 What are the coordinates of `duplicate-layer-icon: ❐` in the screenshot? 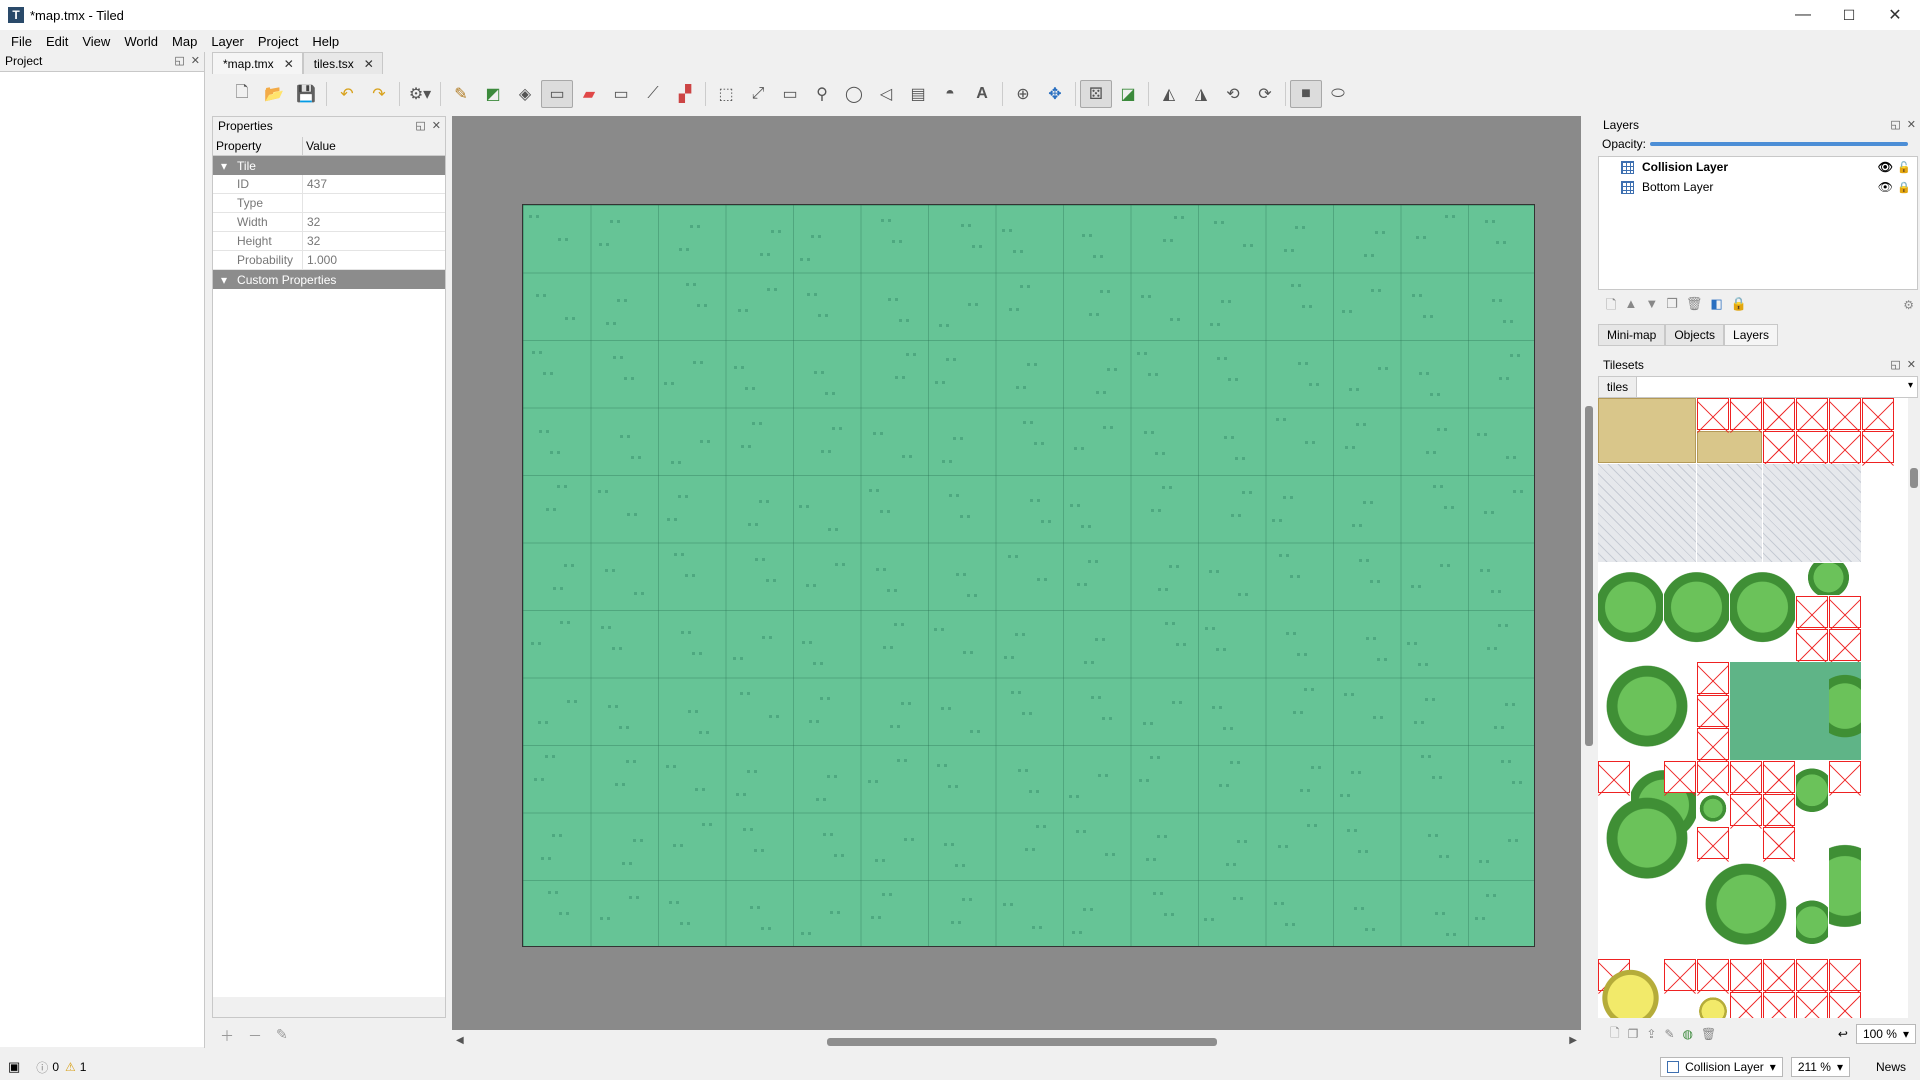 It's located at (1672, 307).